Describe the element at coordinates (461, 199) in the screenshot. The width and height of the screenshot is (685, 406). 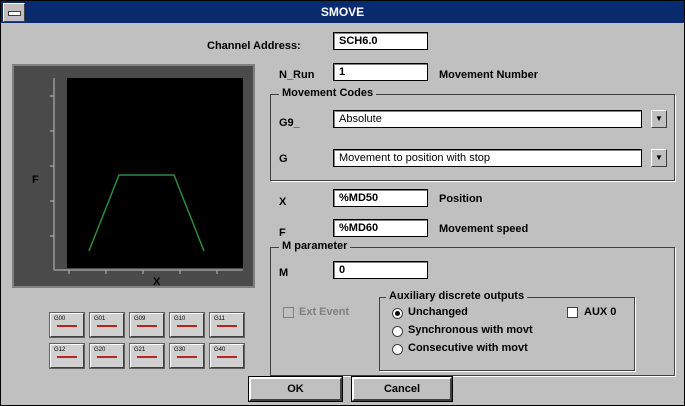
I see `position-label: Position` at that location.